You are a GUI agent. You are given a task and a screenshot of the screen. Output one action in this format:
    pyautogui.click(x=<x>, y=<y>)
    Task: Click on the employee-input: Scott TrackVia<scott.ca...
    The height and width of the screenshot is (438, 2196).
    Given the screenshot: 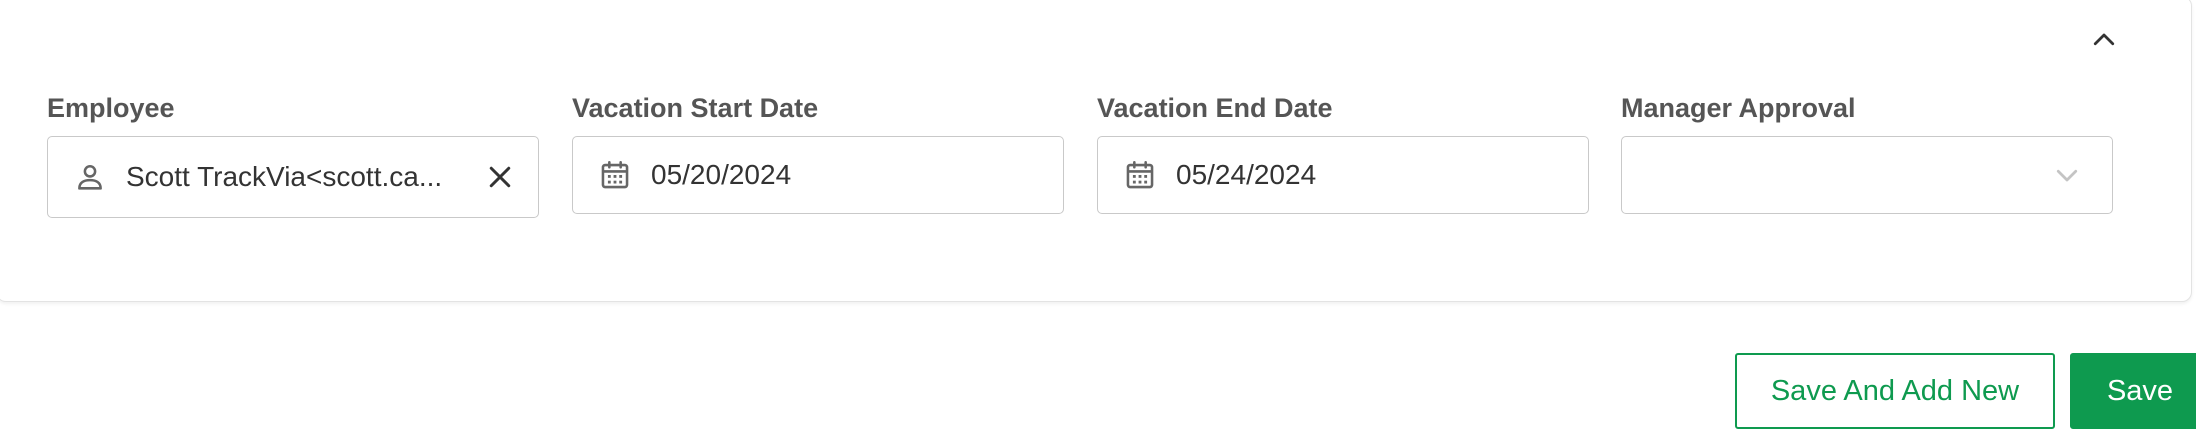 What is the action you would take?
    pyautogui.click(x=293, y=177)
    